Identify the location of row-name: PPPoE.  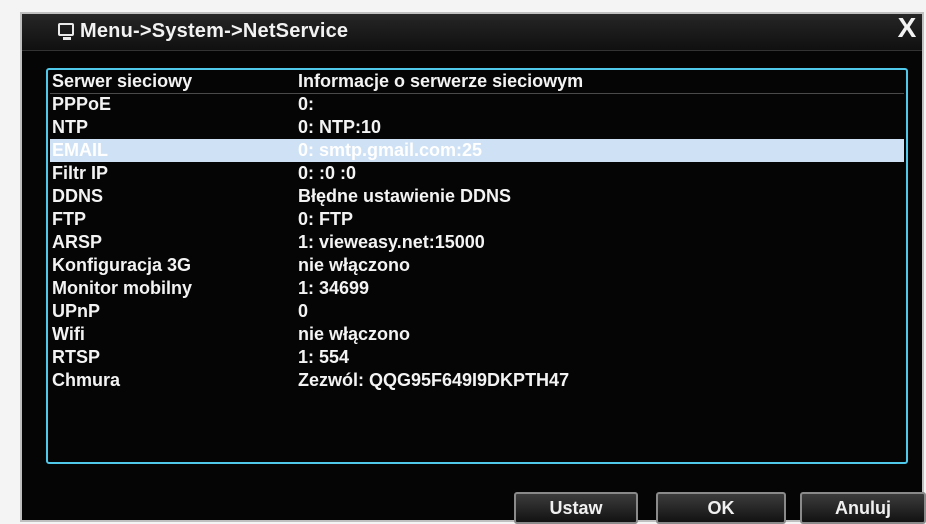
(82, 104).